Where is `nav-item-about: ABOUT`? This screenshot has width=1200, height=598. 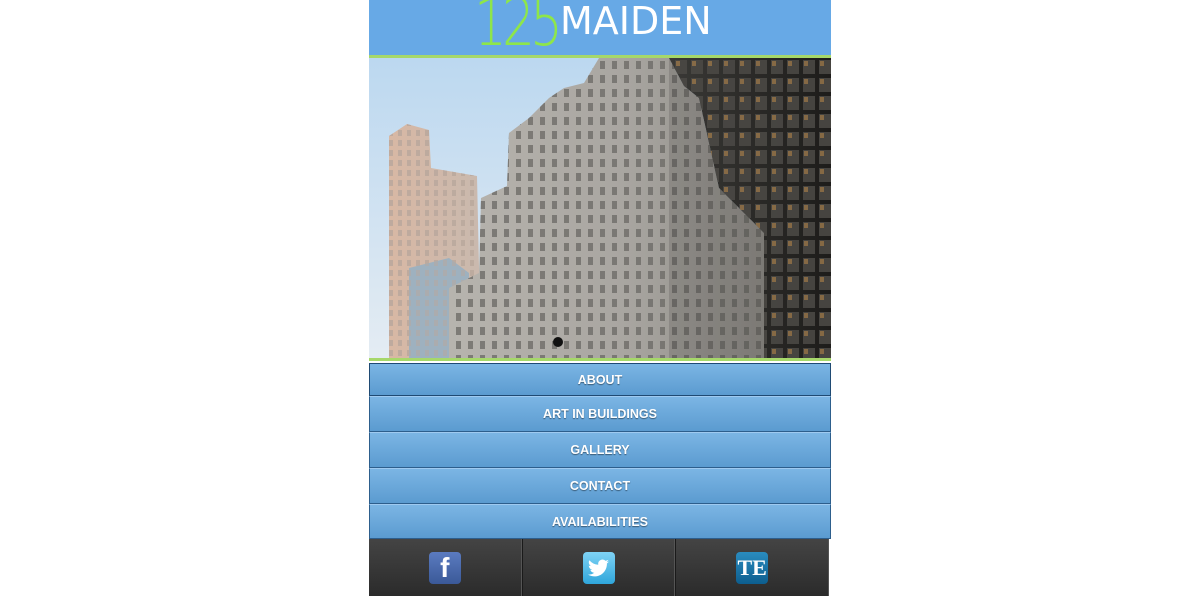 nav-item-about: ABOUT is located at coordinates (600, 379).